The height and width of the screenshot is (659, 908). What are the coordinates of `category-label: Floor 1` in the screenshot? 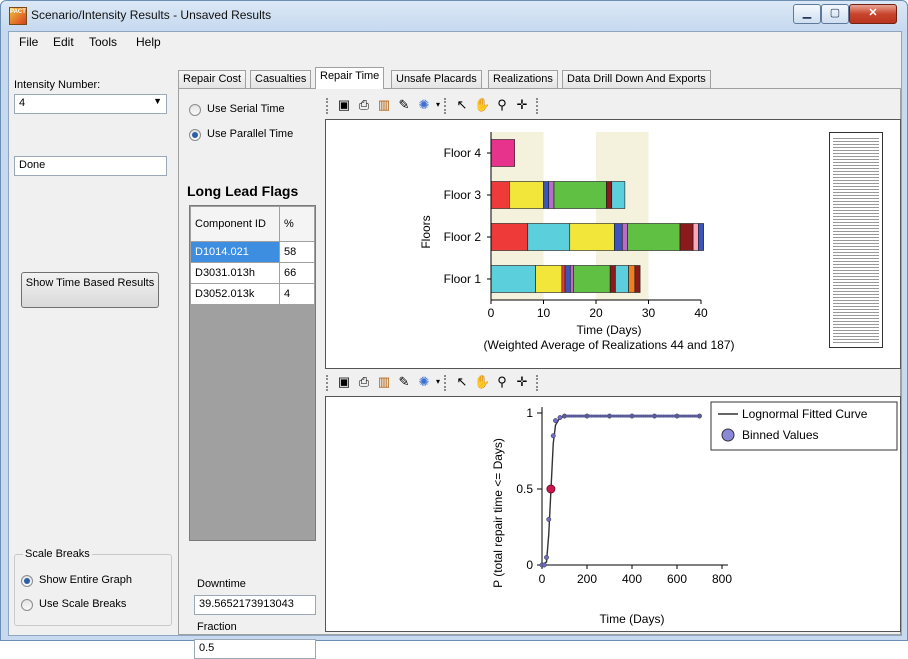 It's located at (463, 279).